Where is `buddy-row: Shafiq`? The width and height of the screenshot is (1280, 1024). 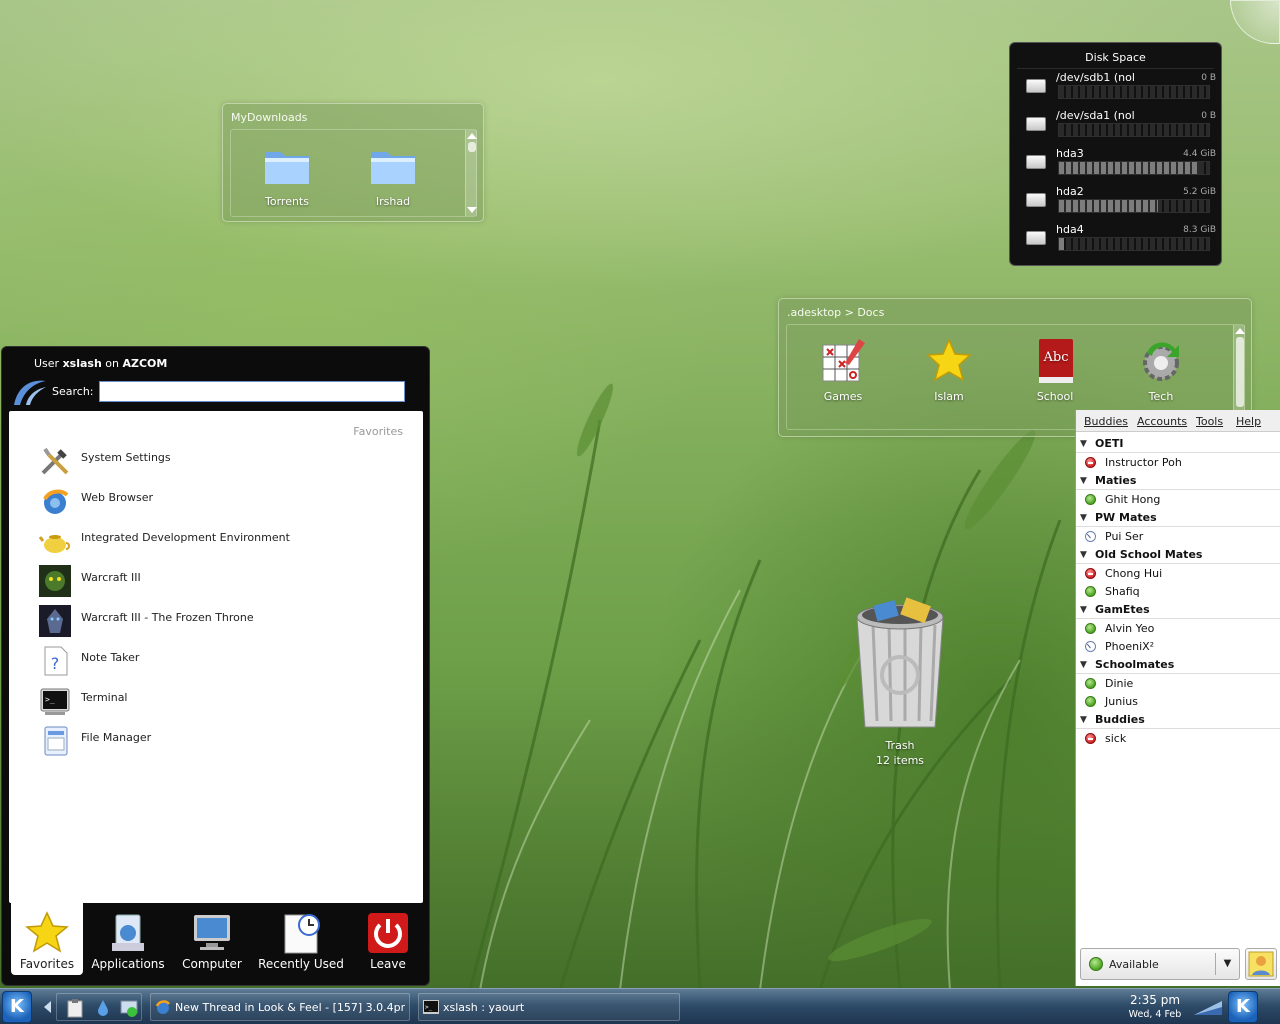
buddy-row: Shafiq is located at coordinates (1178, 592).